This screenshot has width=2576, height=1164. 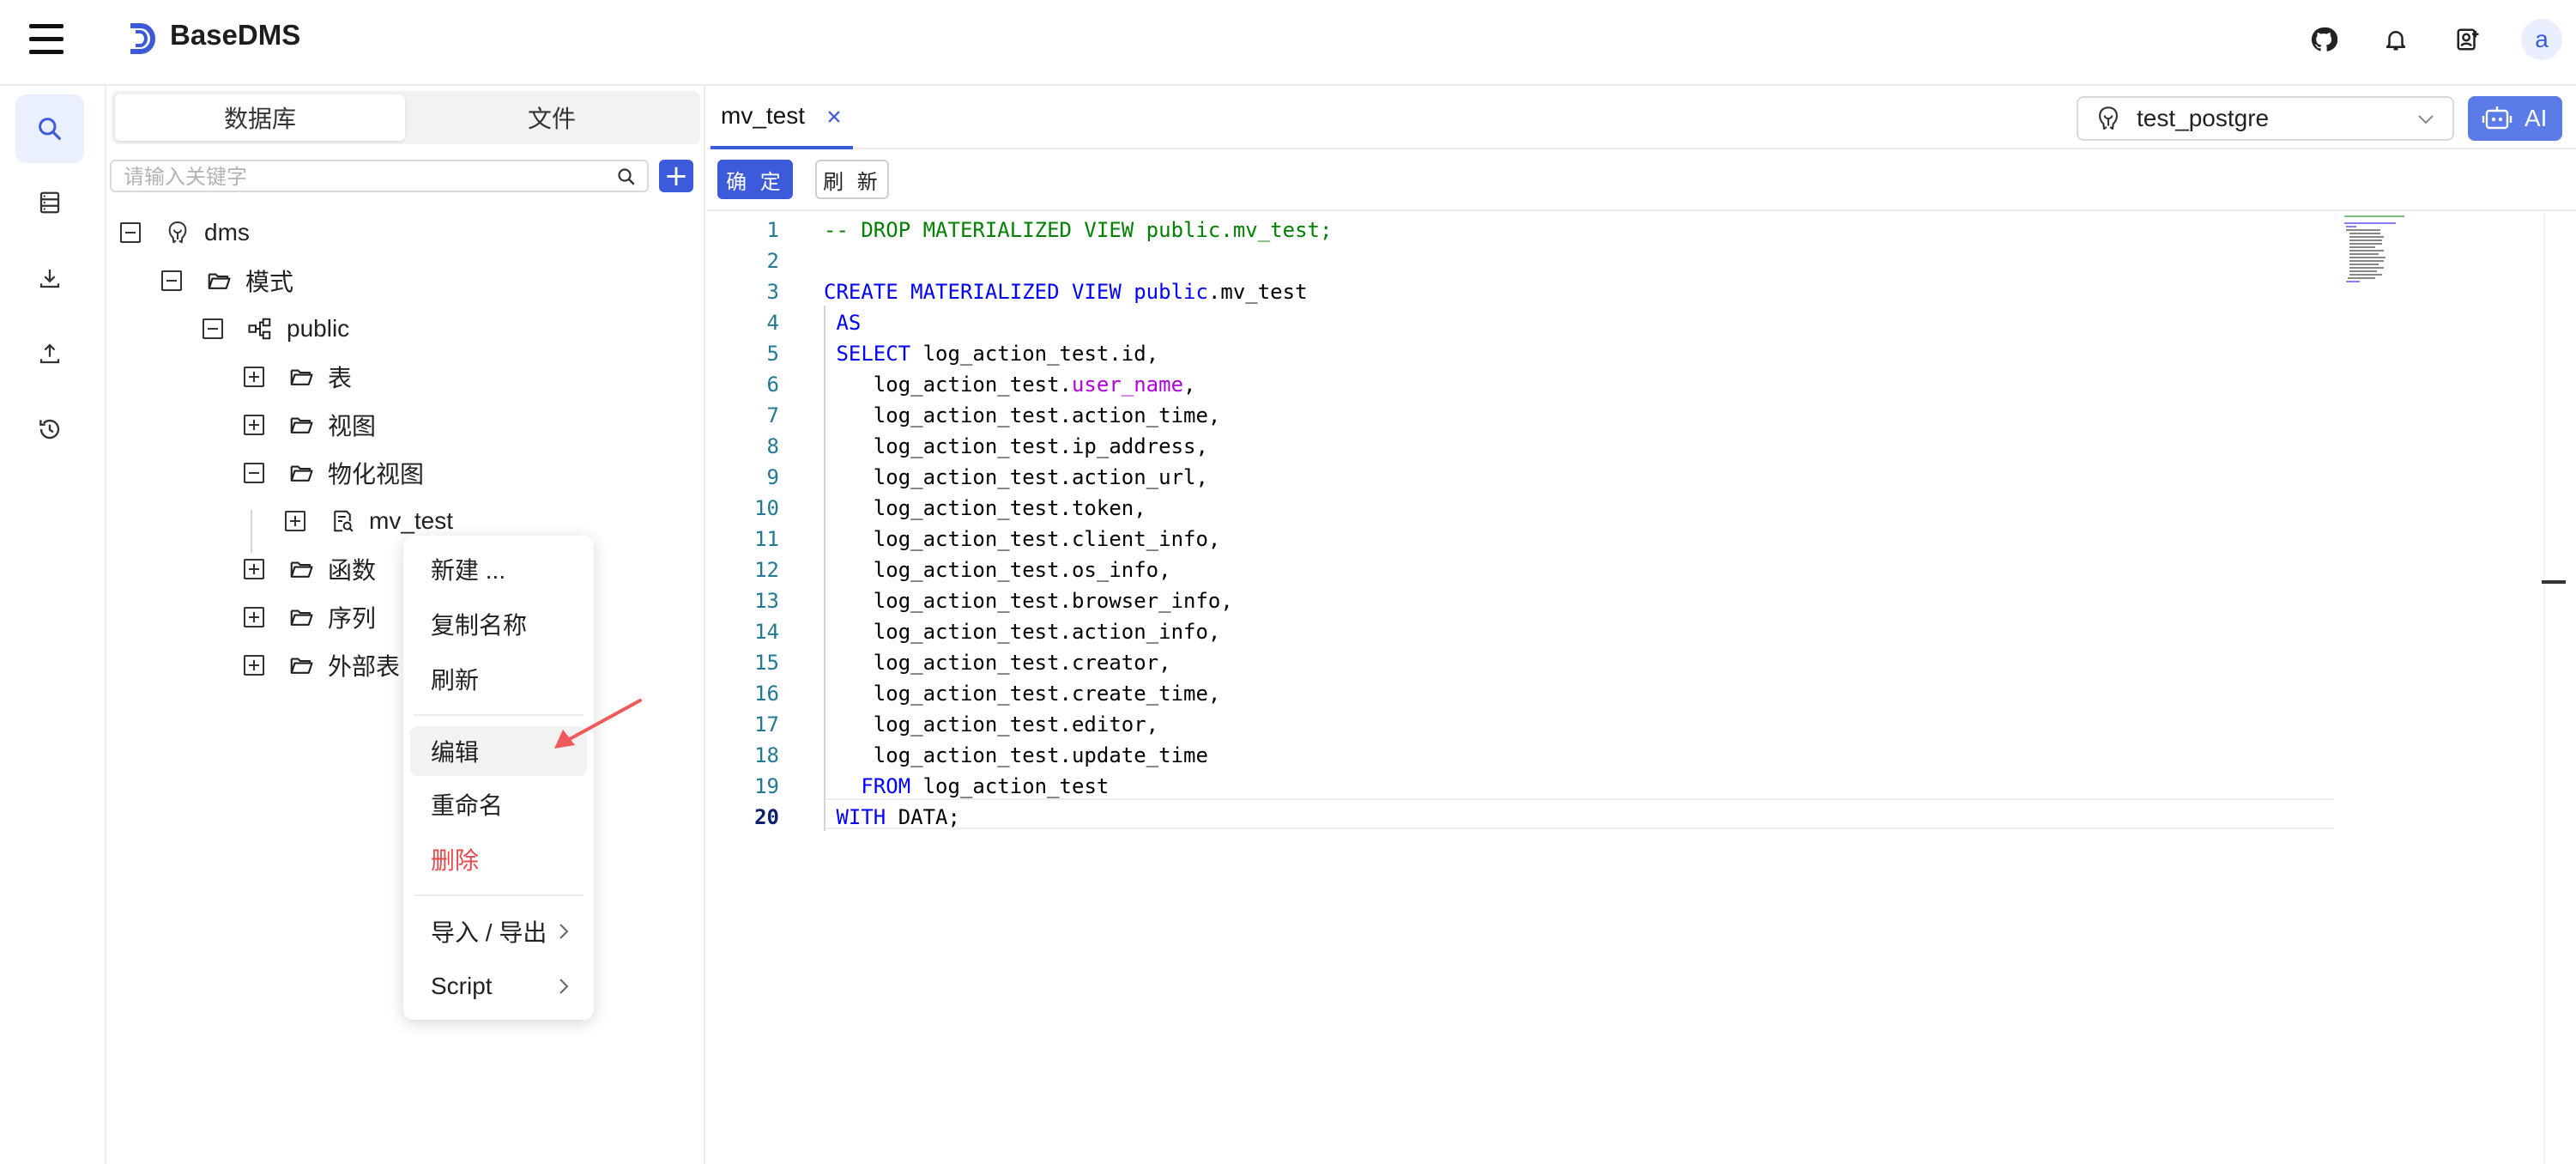 I want to click on bell-icon, so click(x=2396, y=40).